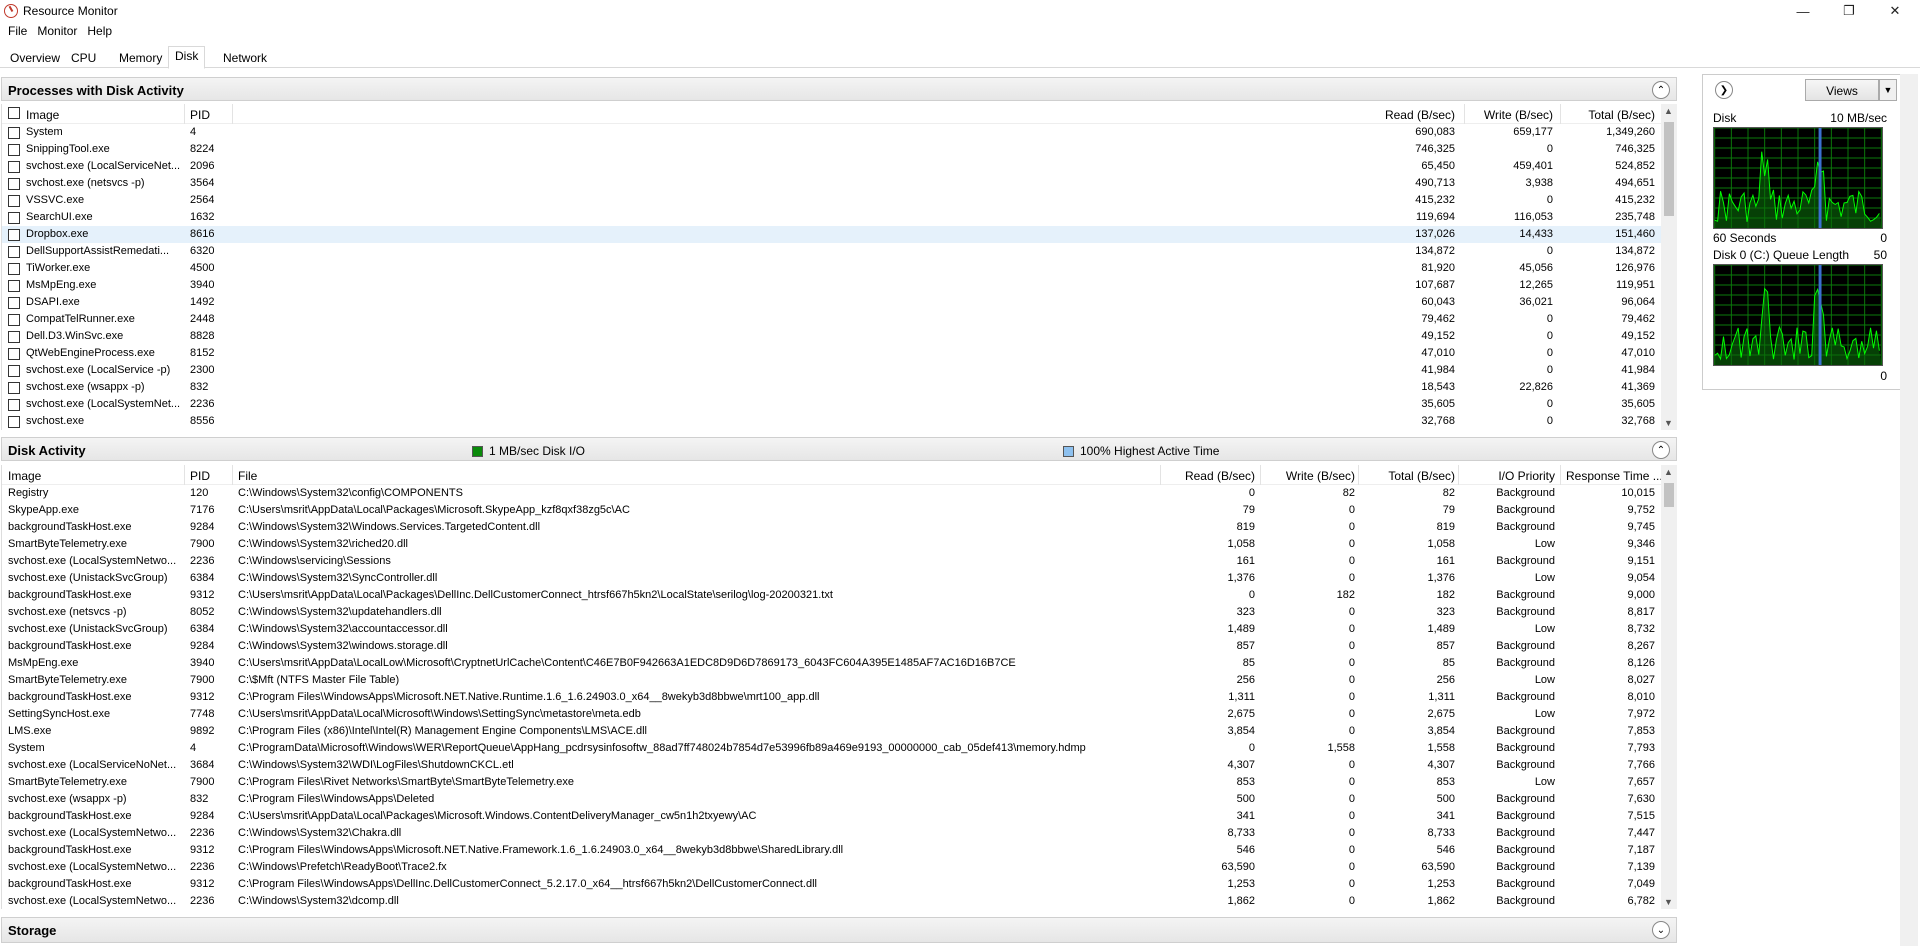  Describe the element at coordinates (187, 57) in the screenshot. I see `tab-disk: Disk` at that location.